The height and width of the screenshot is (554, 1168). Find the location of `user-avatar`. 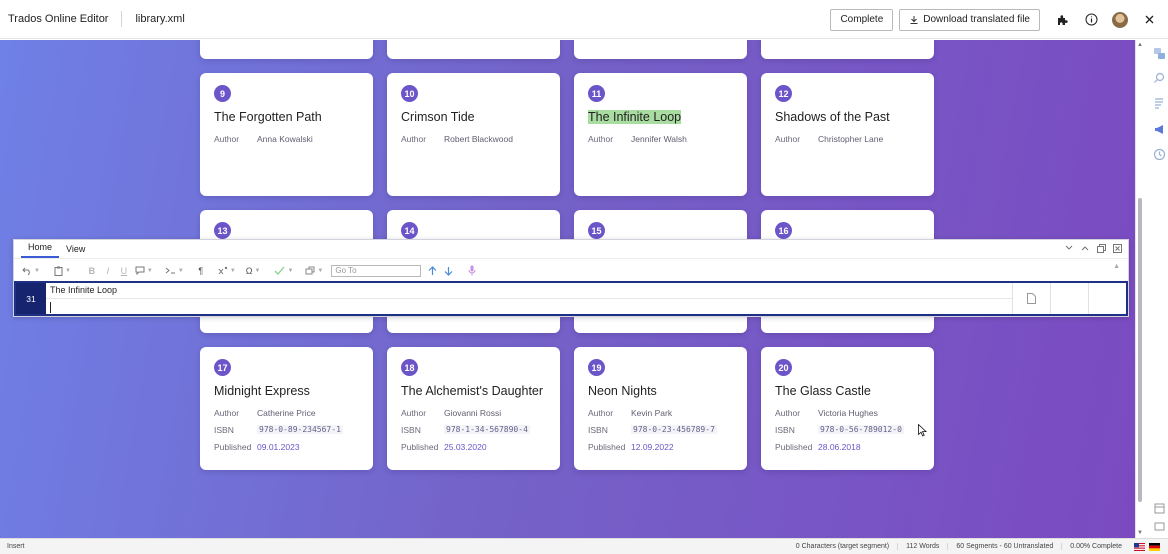

user-avatar is located at coordinates (1120, 20).